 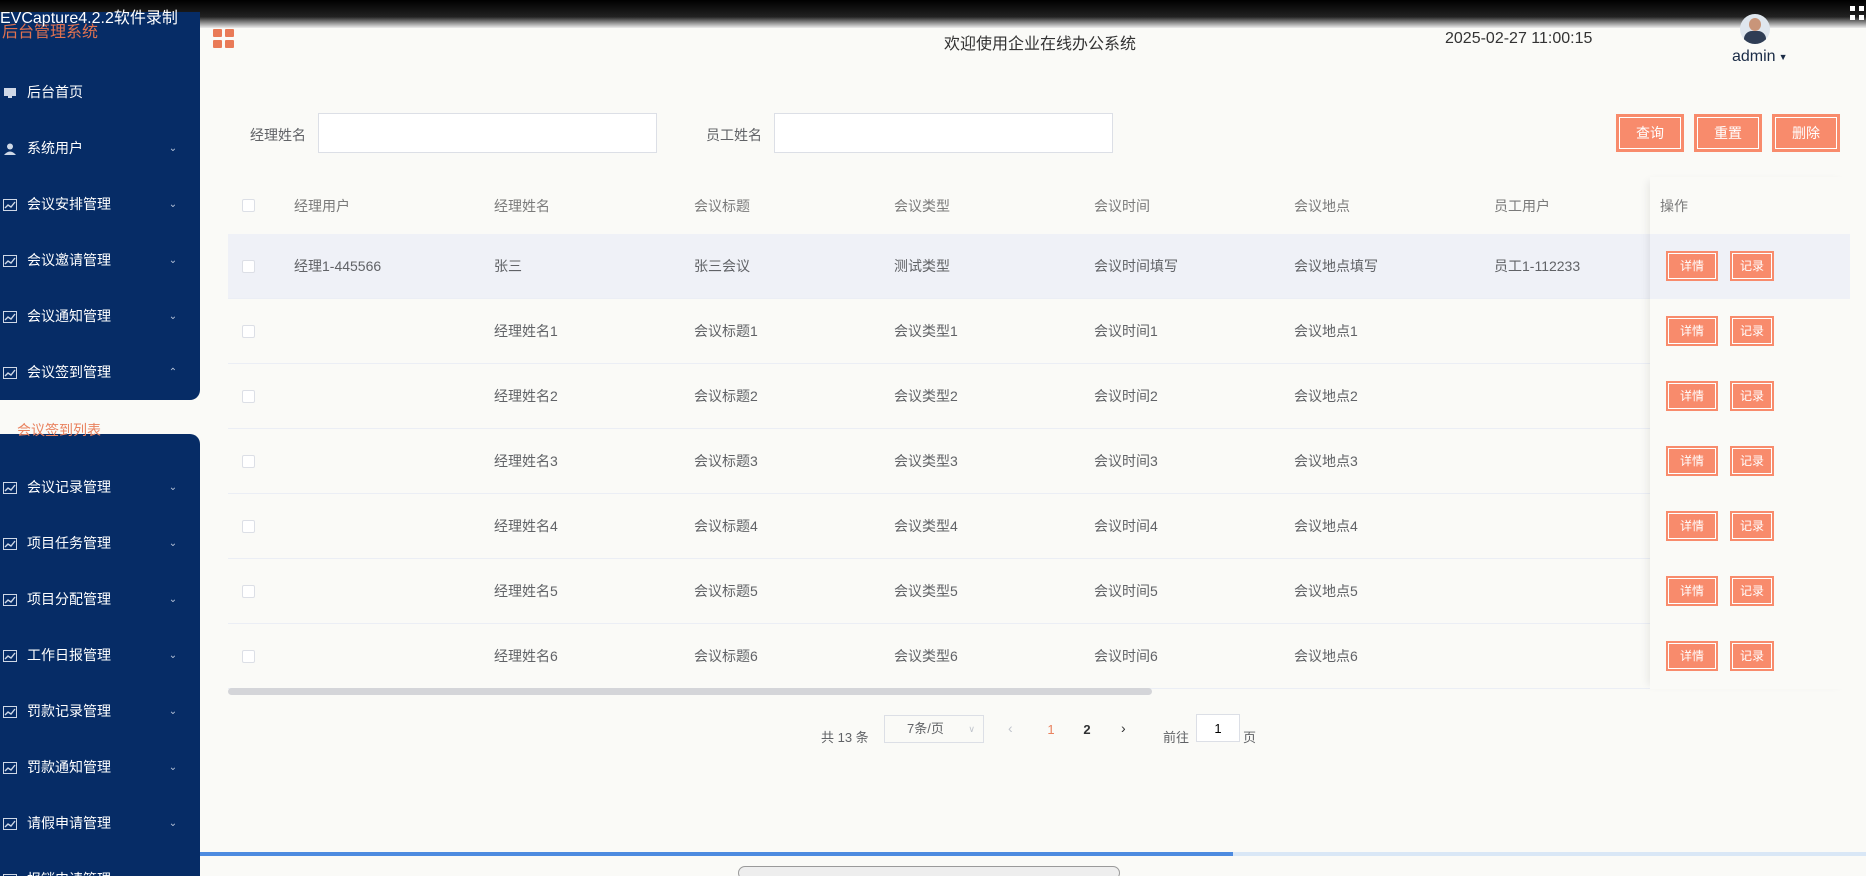 I want to click on table-cell: 会议地点5, so click(x=1326, y=591).